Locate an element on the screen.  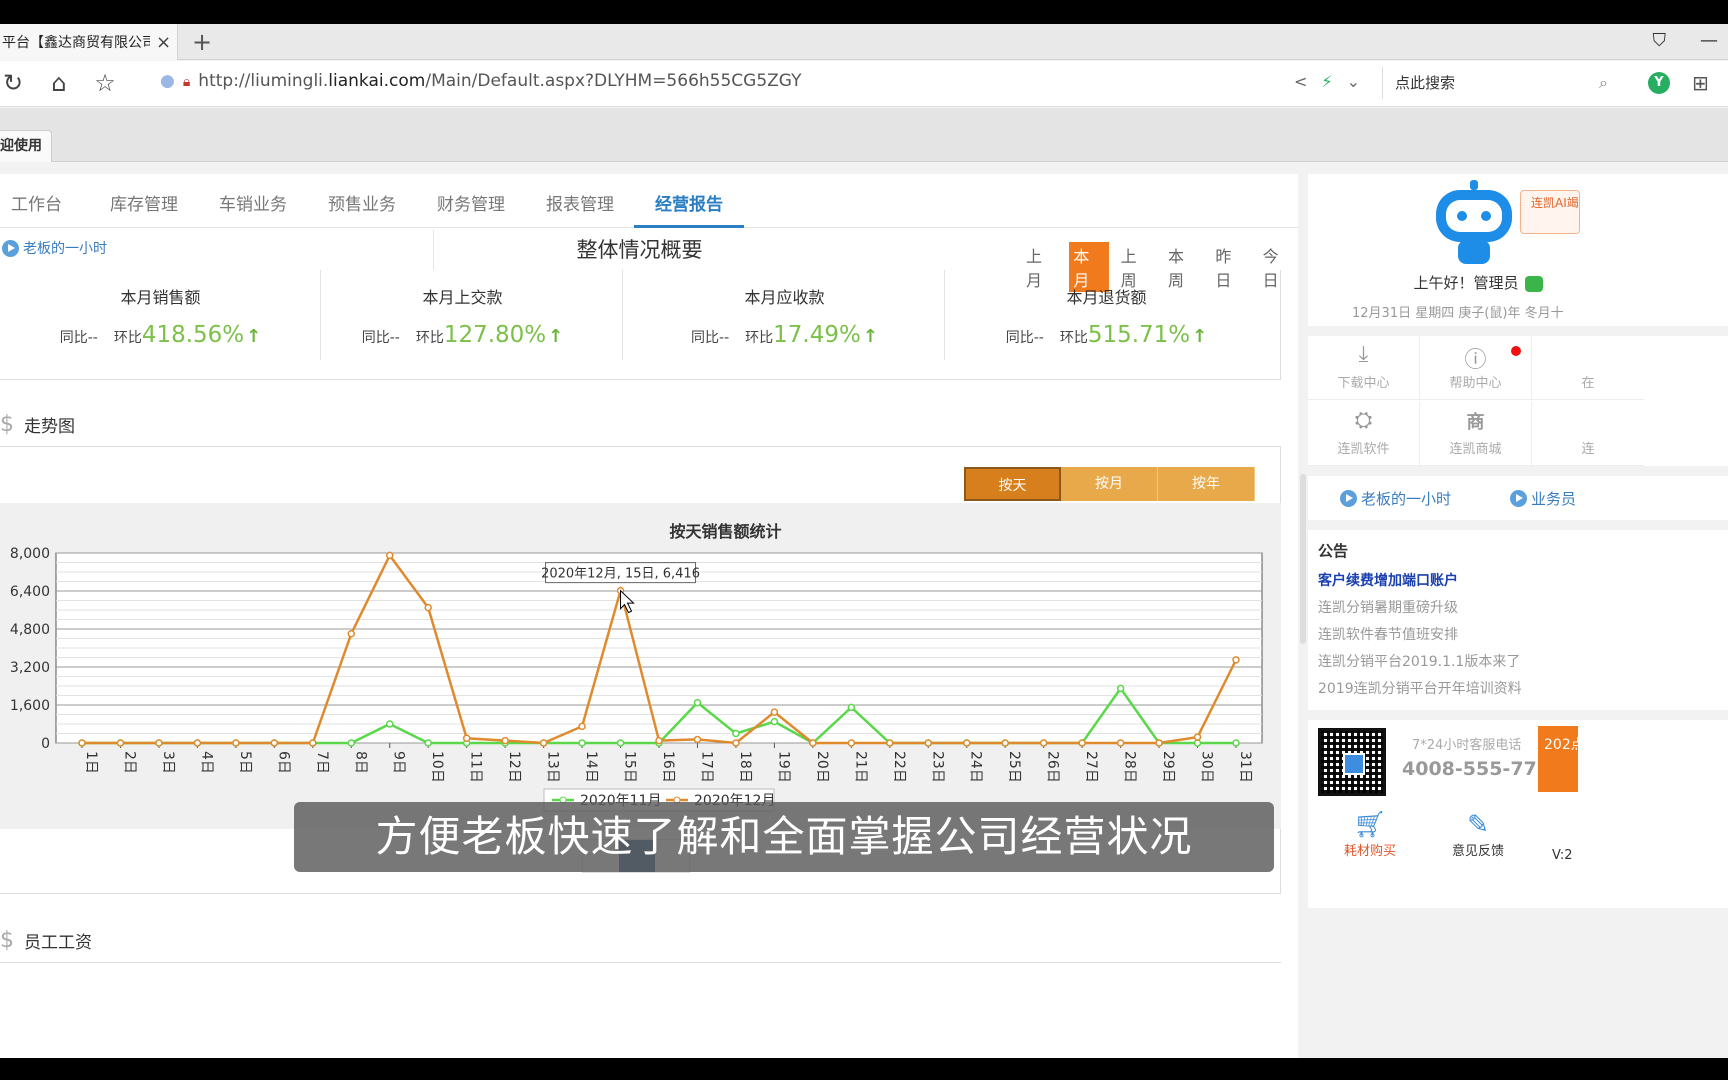
skin-icon: ⛉ is located at coordinates (1660, 40).